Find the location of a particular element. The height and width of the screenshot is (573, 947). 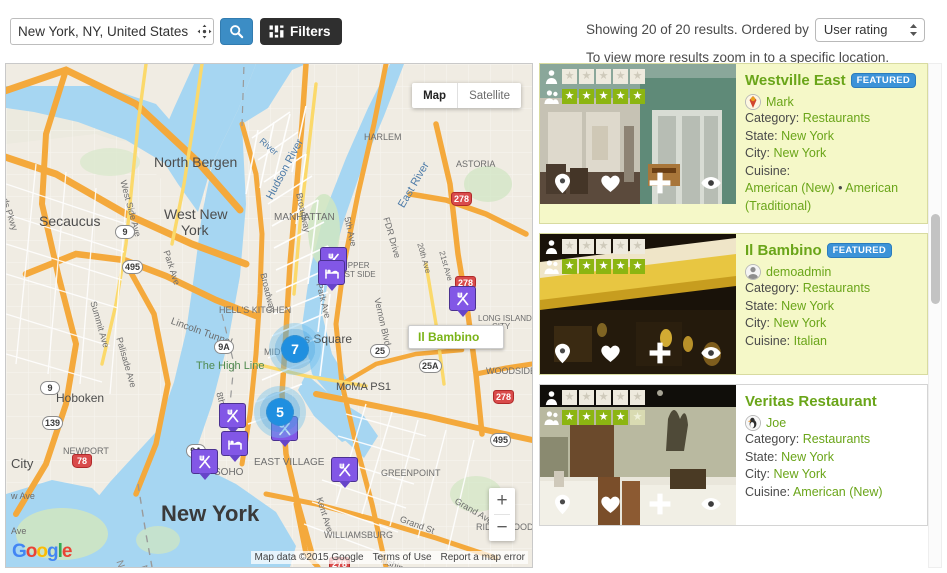

map-cluster-marker: 7 is located at coordinates (295, 349).